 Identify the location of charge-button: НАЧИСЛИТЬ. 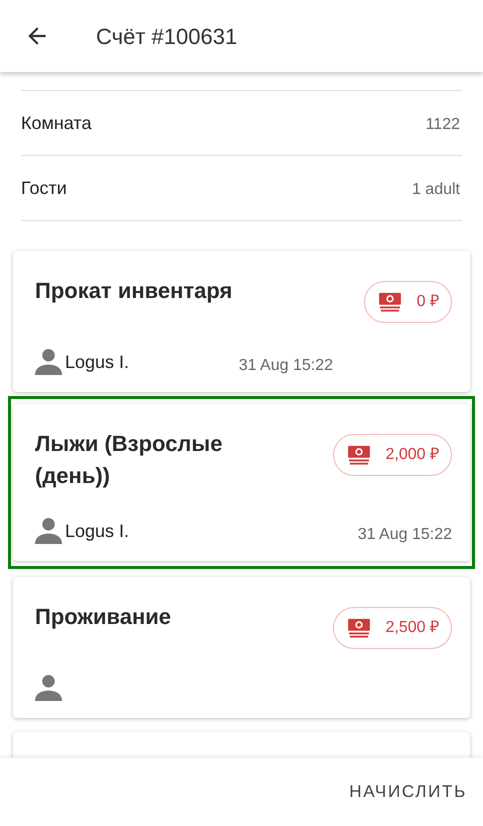
(408, 792).